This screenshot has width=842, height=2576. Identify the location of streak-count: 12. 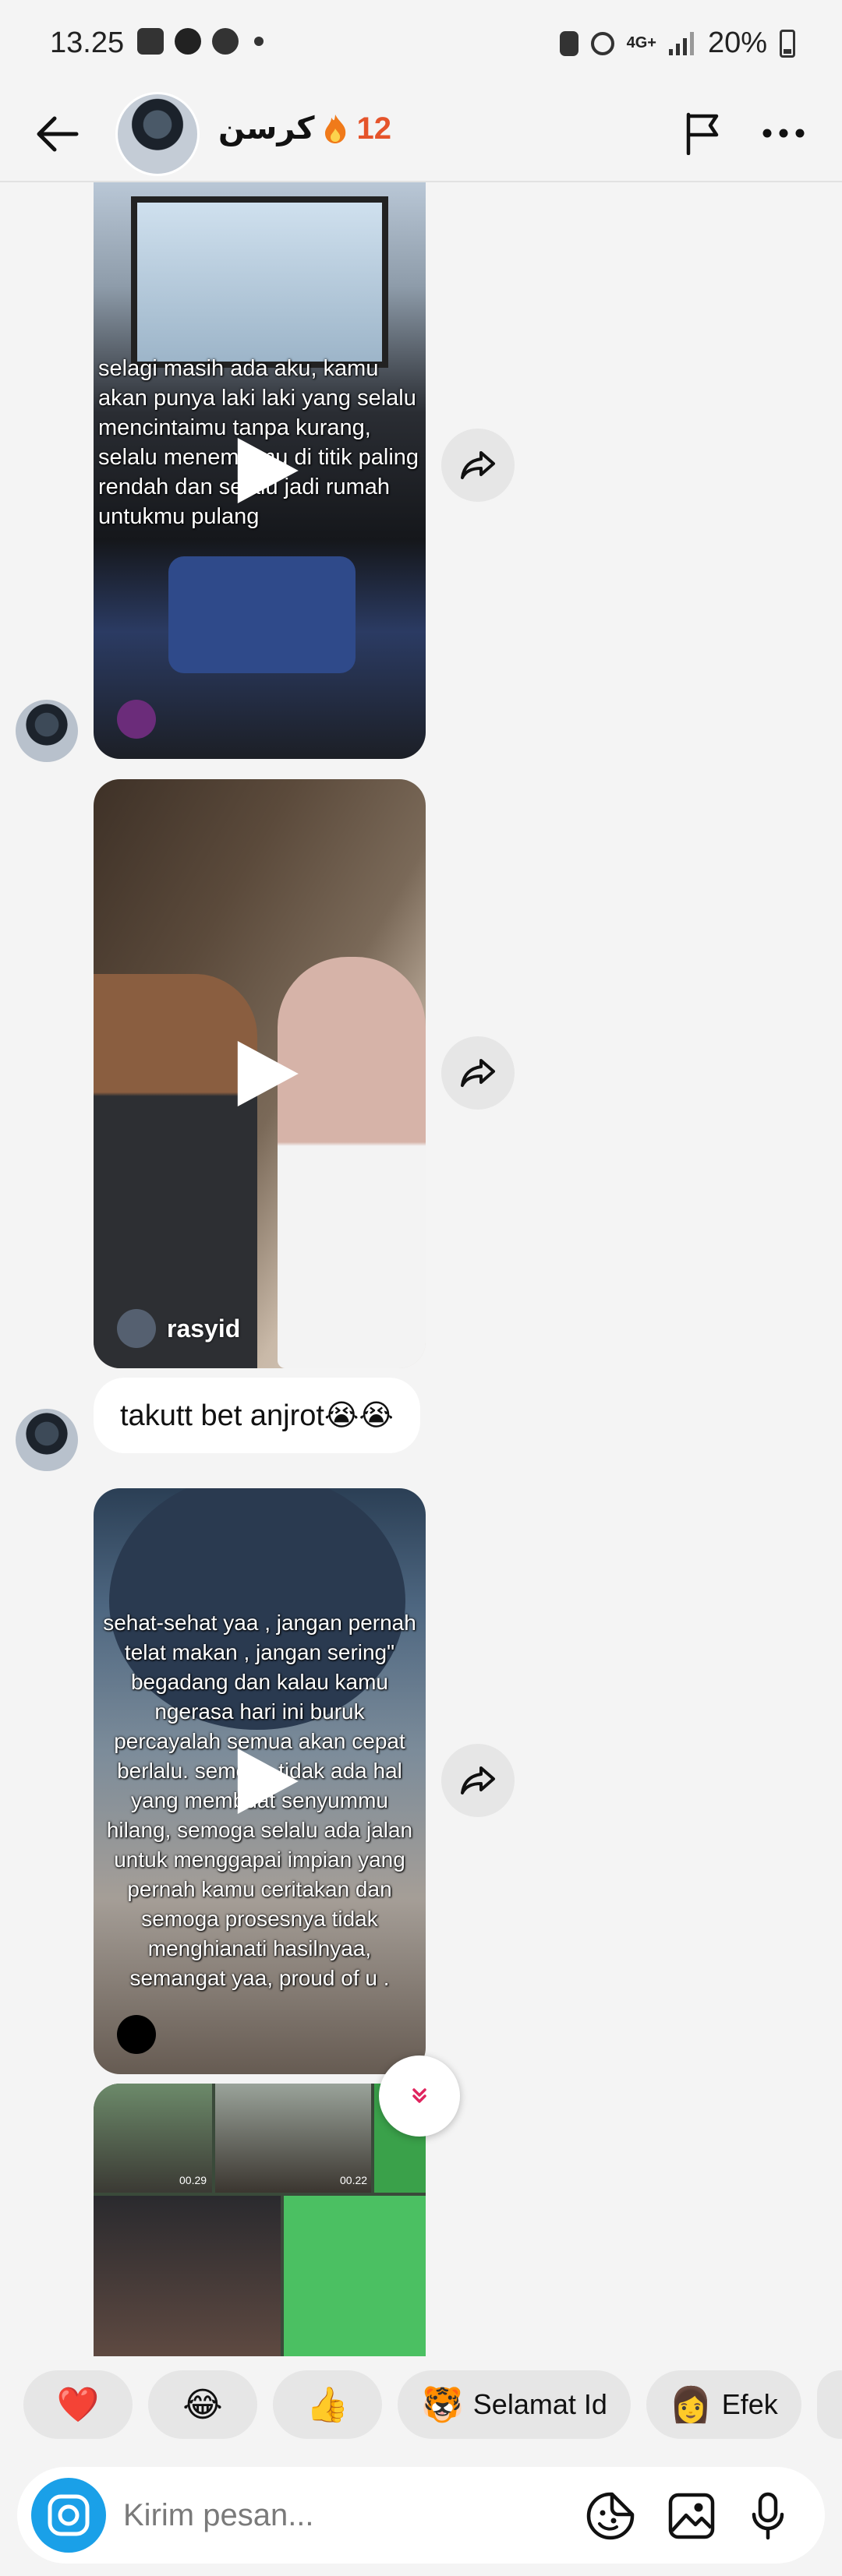
(374, 128).